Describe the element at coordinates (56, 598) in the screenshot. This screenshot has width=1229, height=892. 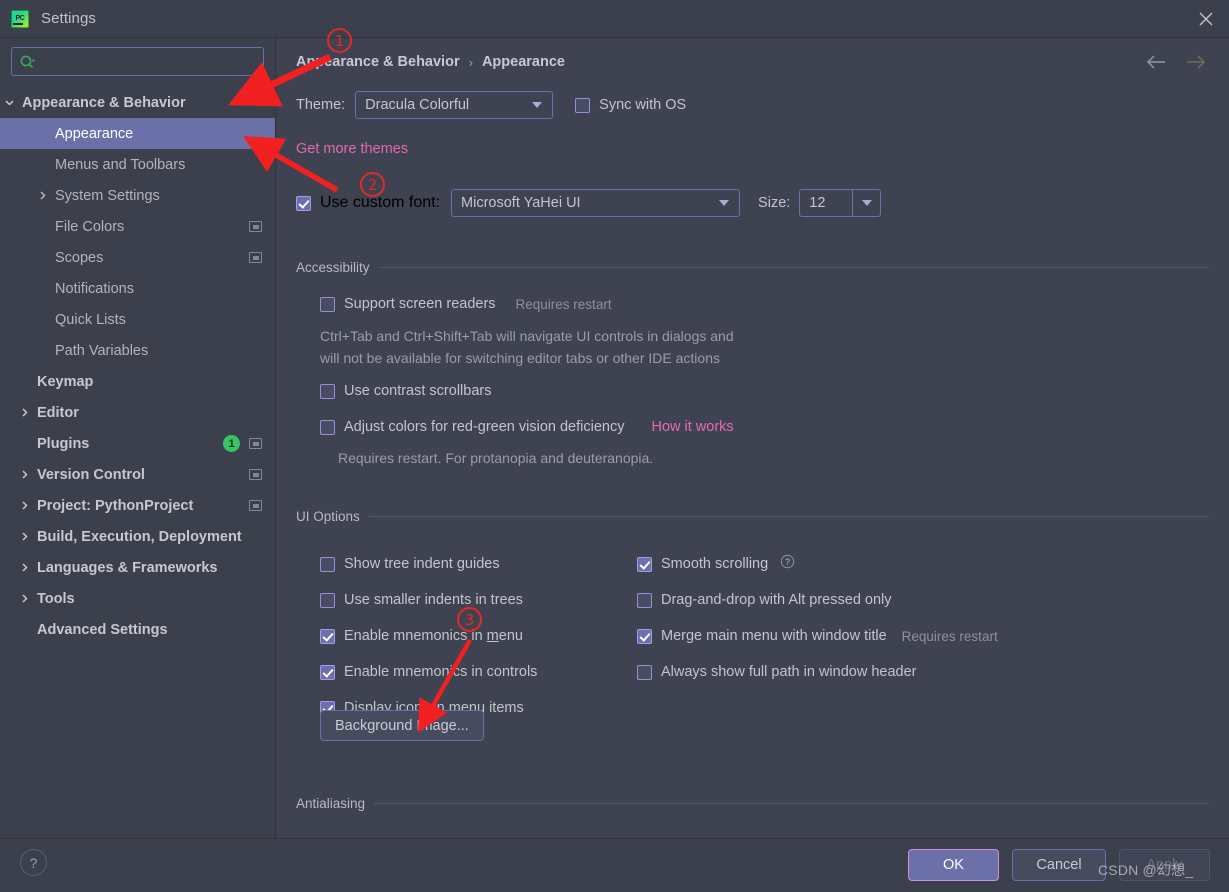
I see `sidebar-item-label: Tools` at that location.